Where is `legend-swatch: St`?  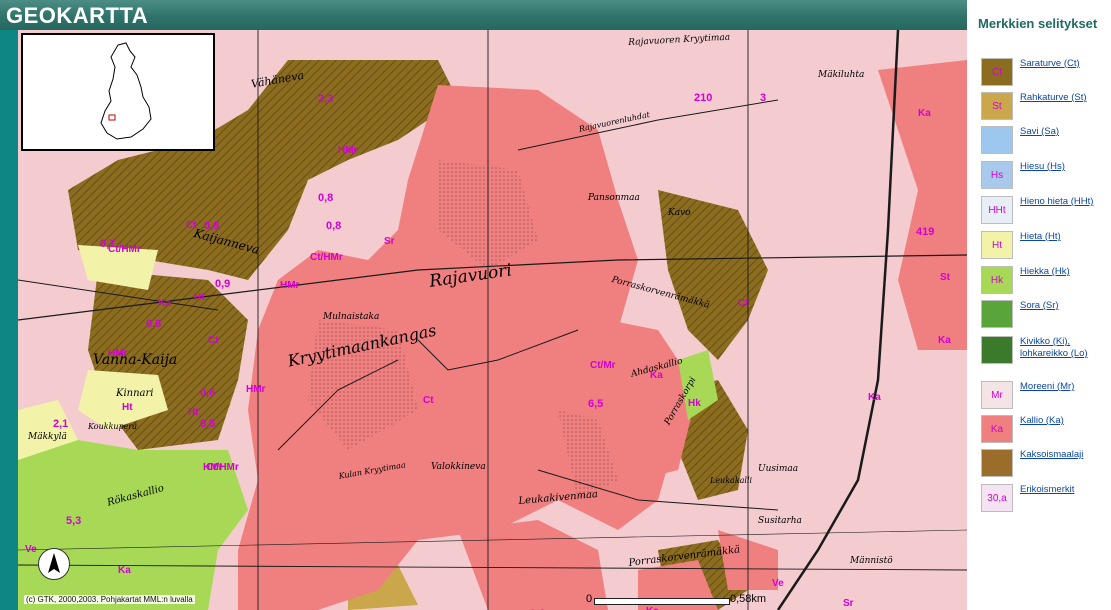
legend-swatch: St is located at coordinates (997, 106).